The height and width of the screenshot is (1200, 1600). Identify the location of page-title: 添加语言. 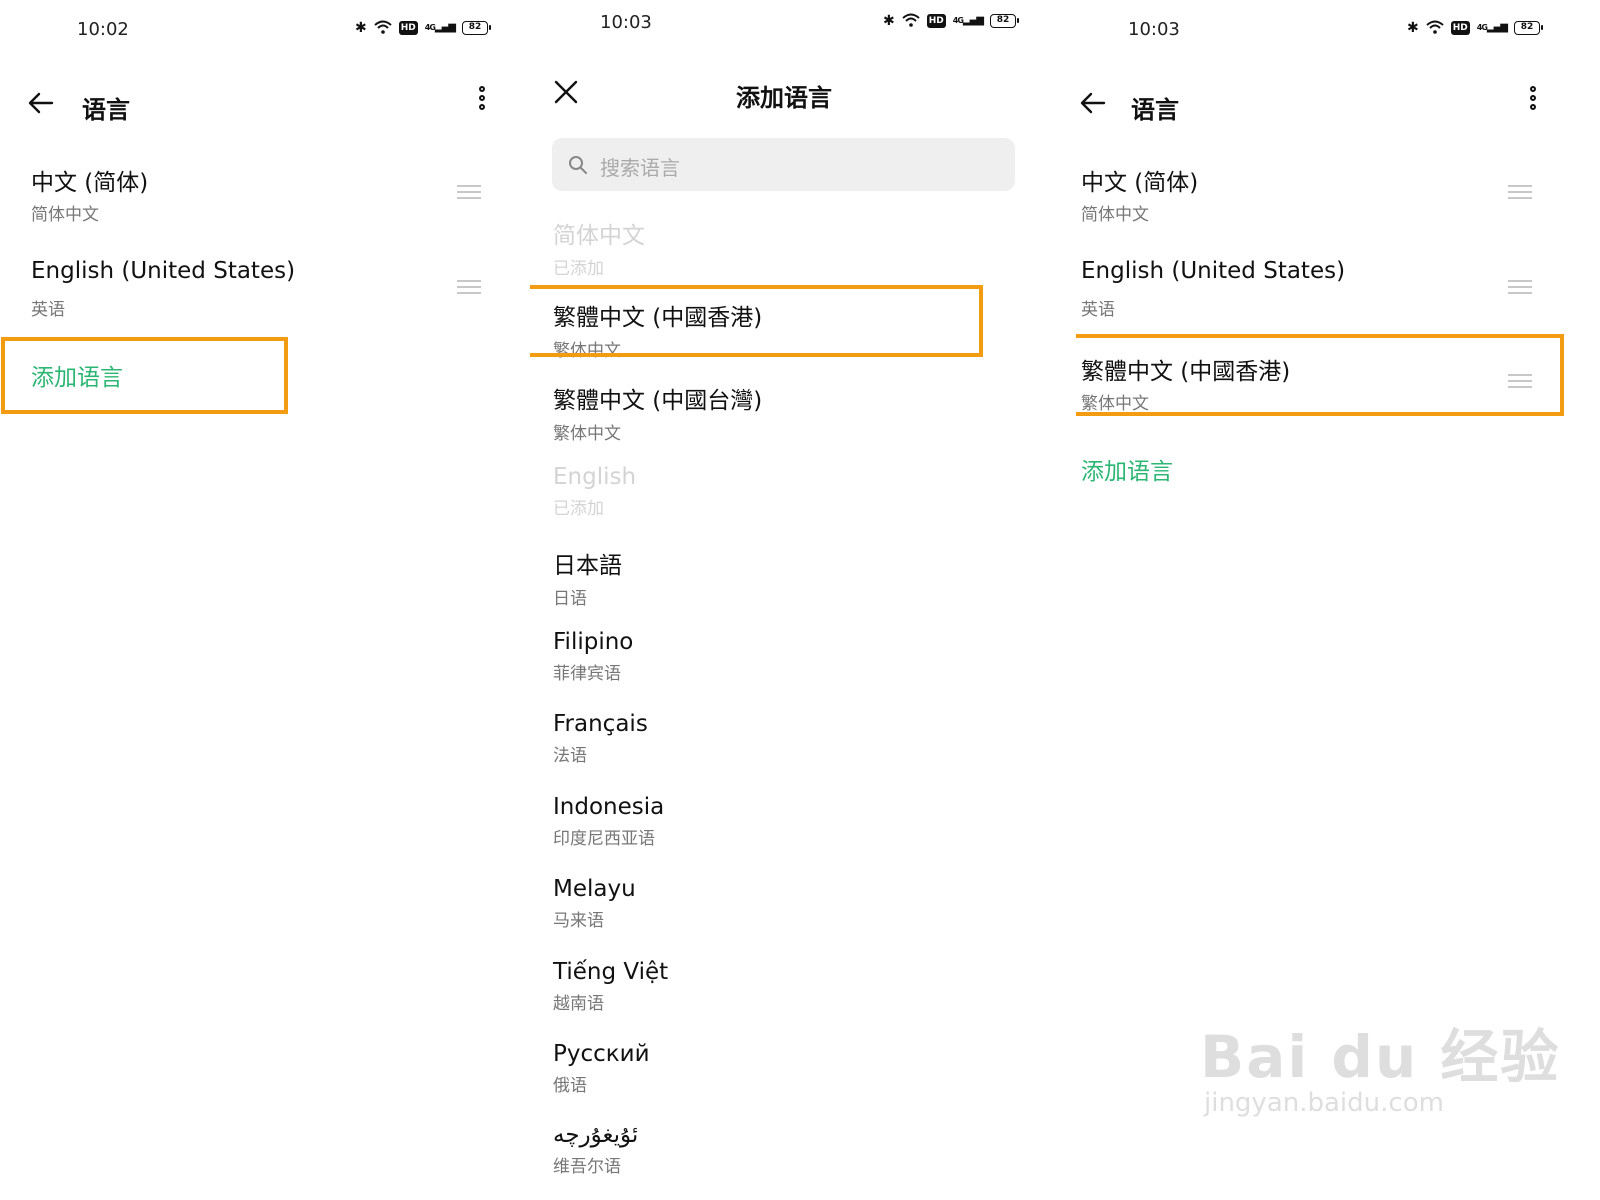
(784, 98).